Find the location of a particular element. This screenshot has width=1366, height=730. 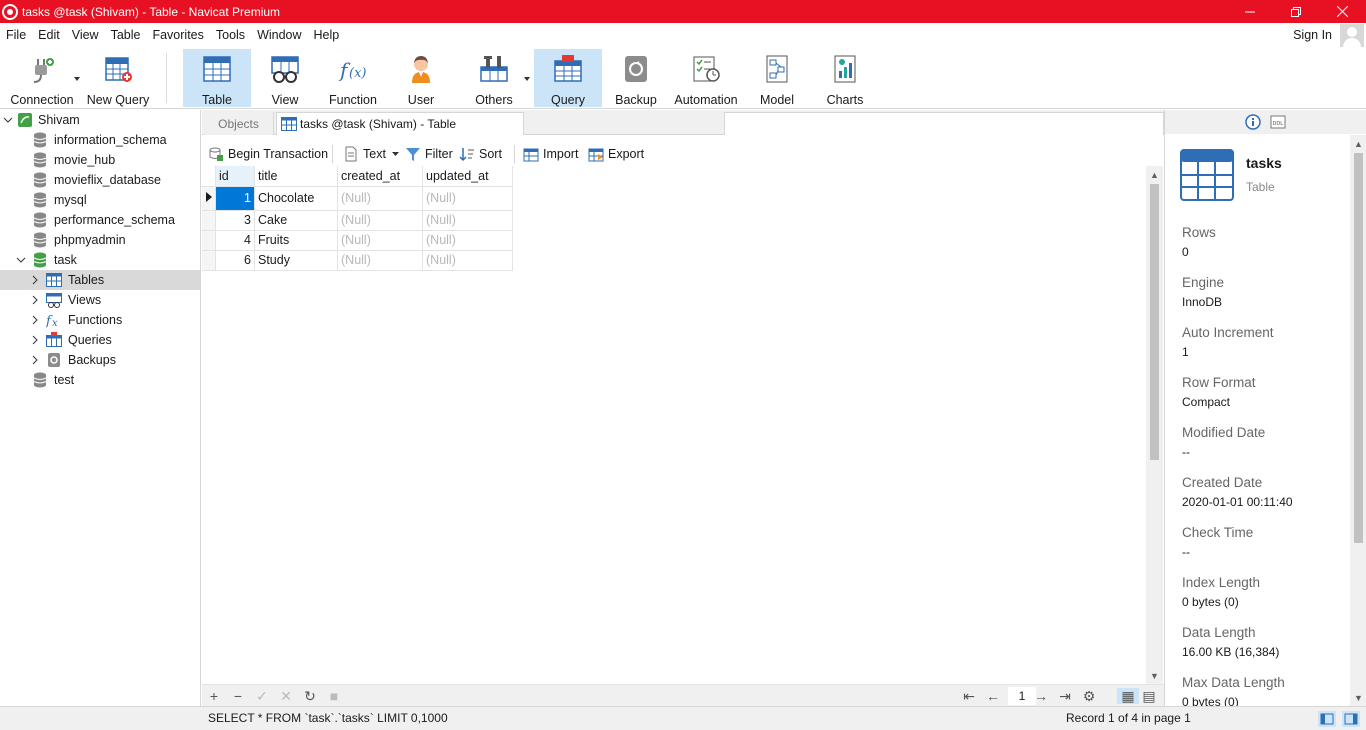

sign-in-link: Sign In is located at coordinates (1312, 35).